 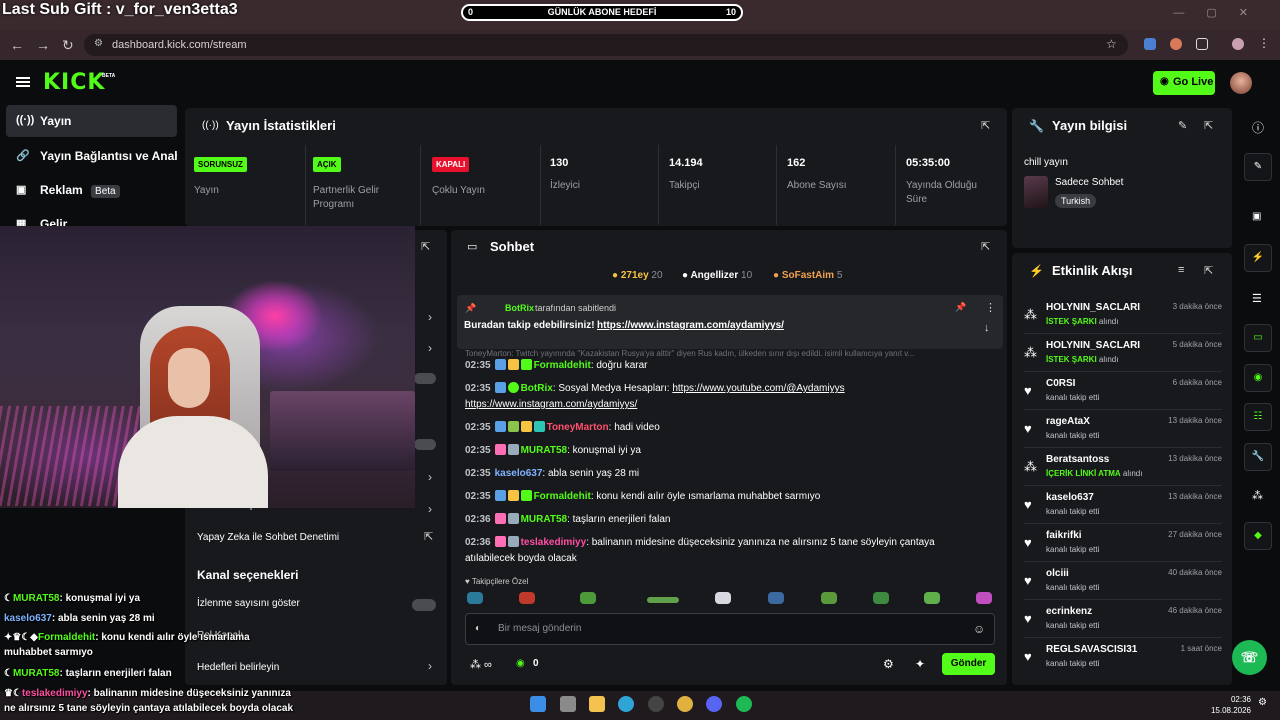 What do you see at coordinates (1258, 457) in the screenshot?
I see `wrench-icon: 🔧` at bounding box center [1258, 457].